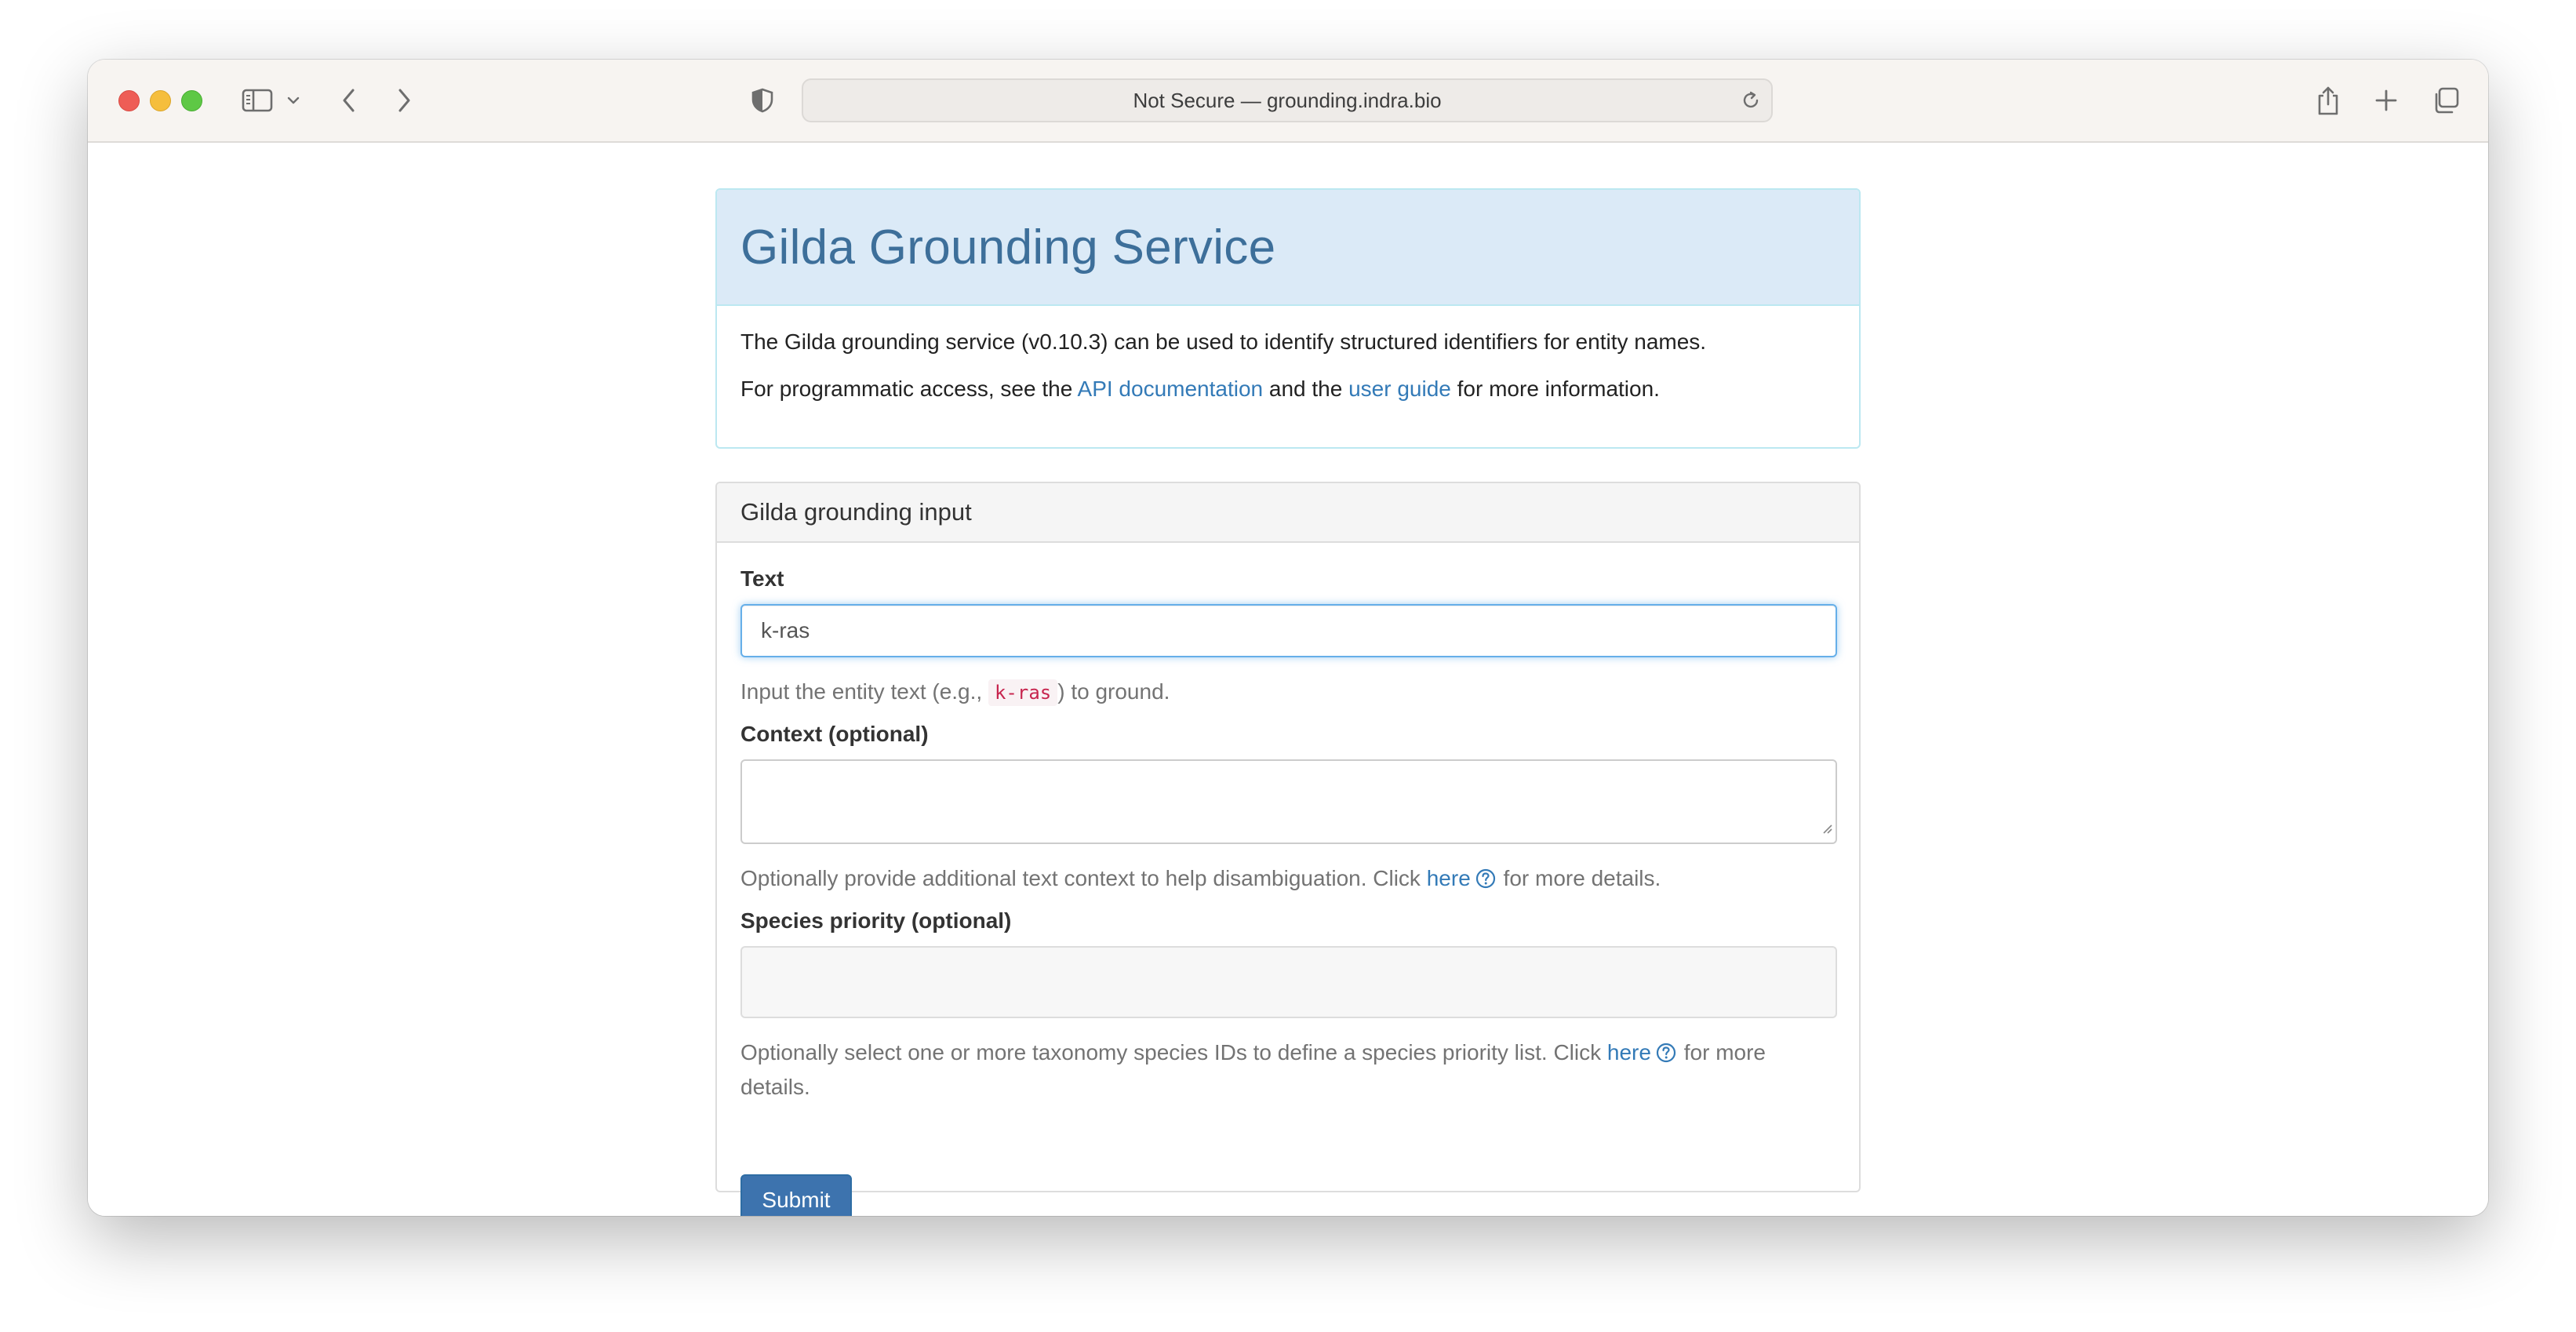 The image size is (2576, 1332). I want to click on text-help-code: k-ras, so click(1023, 693).